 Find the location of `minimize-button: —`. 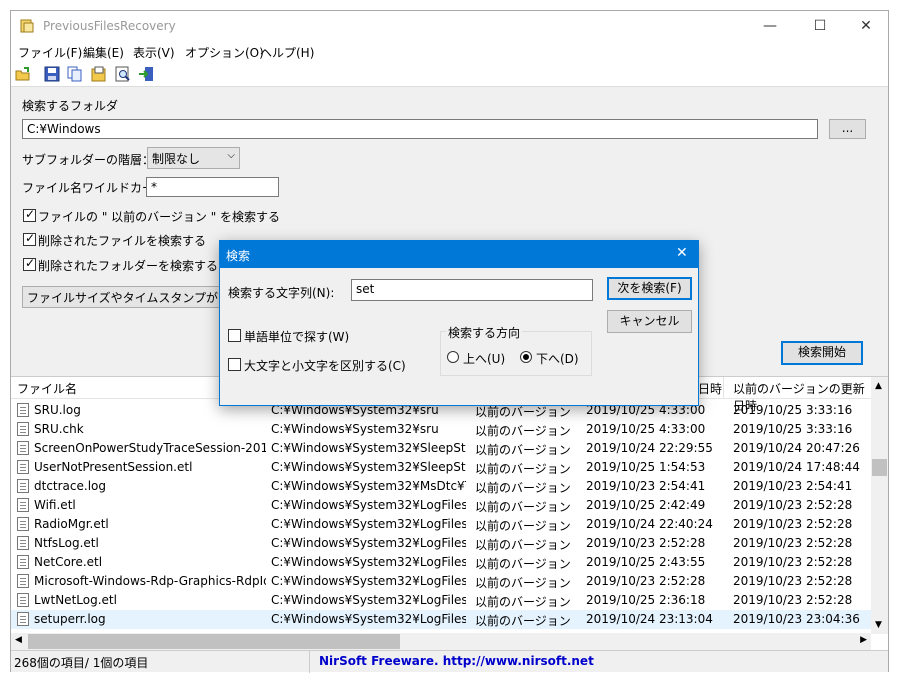

minimize-button: — is located at coordinates (770, 26).